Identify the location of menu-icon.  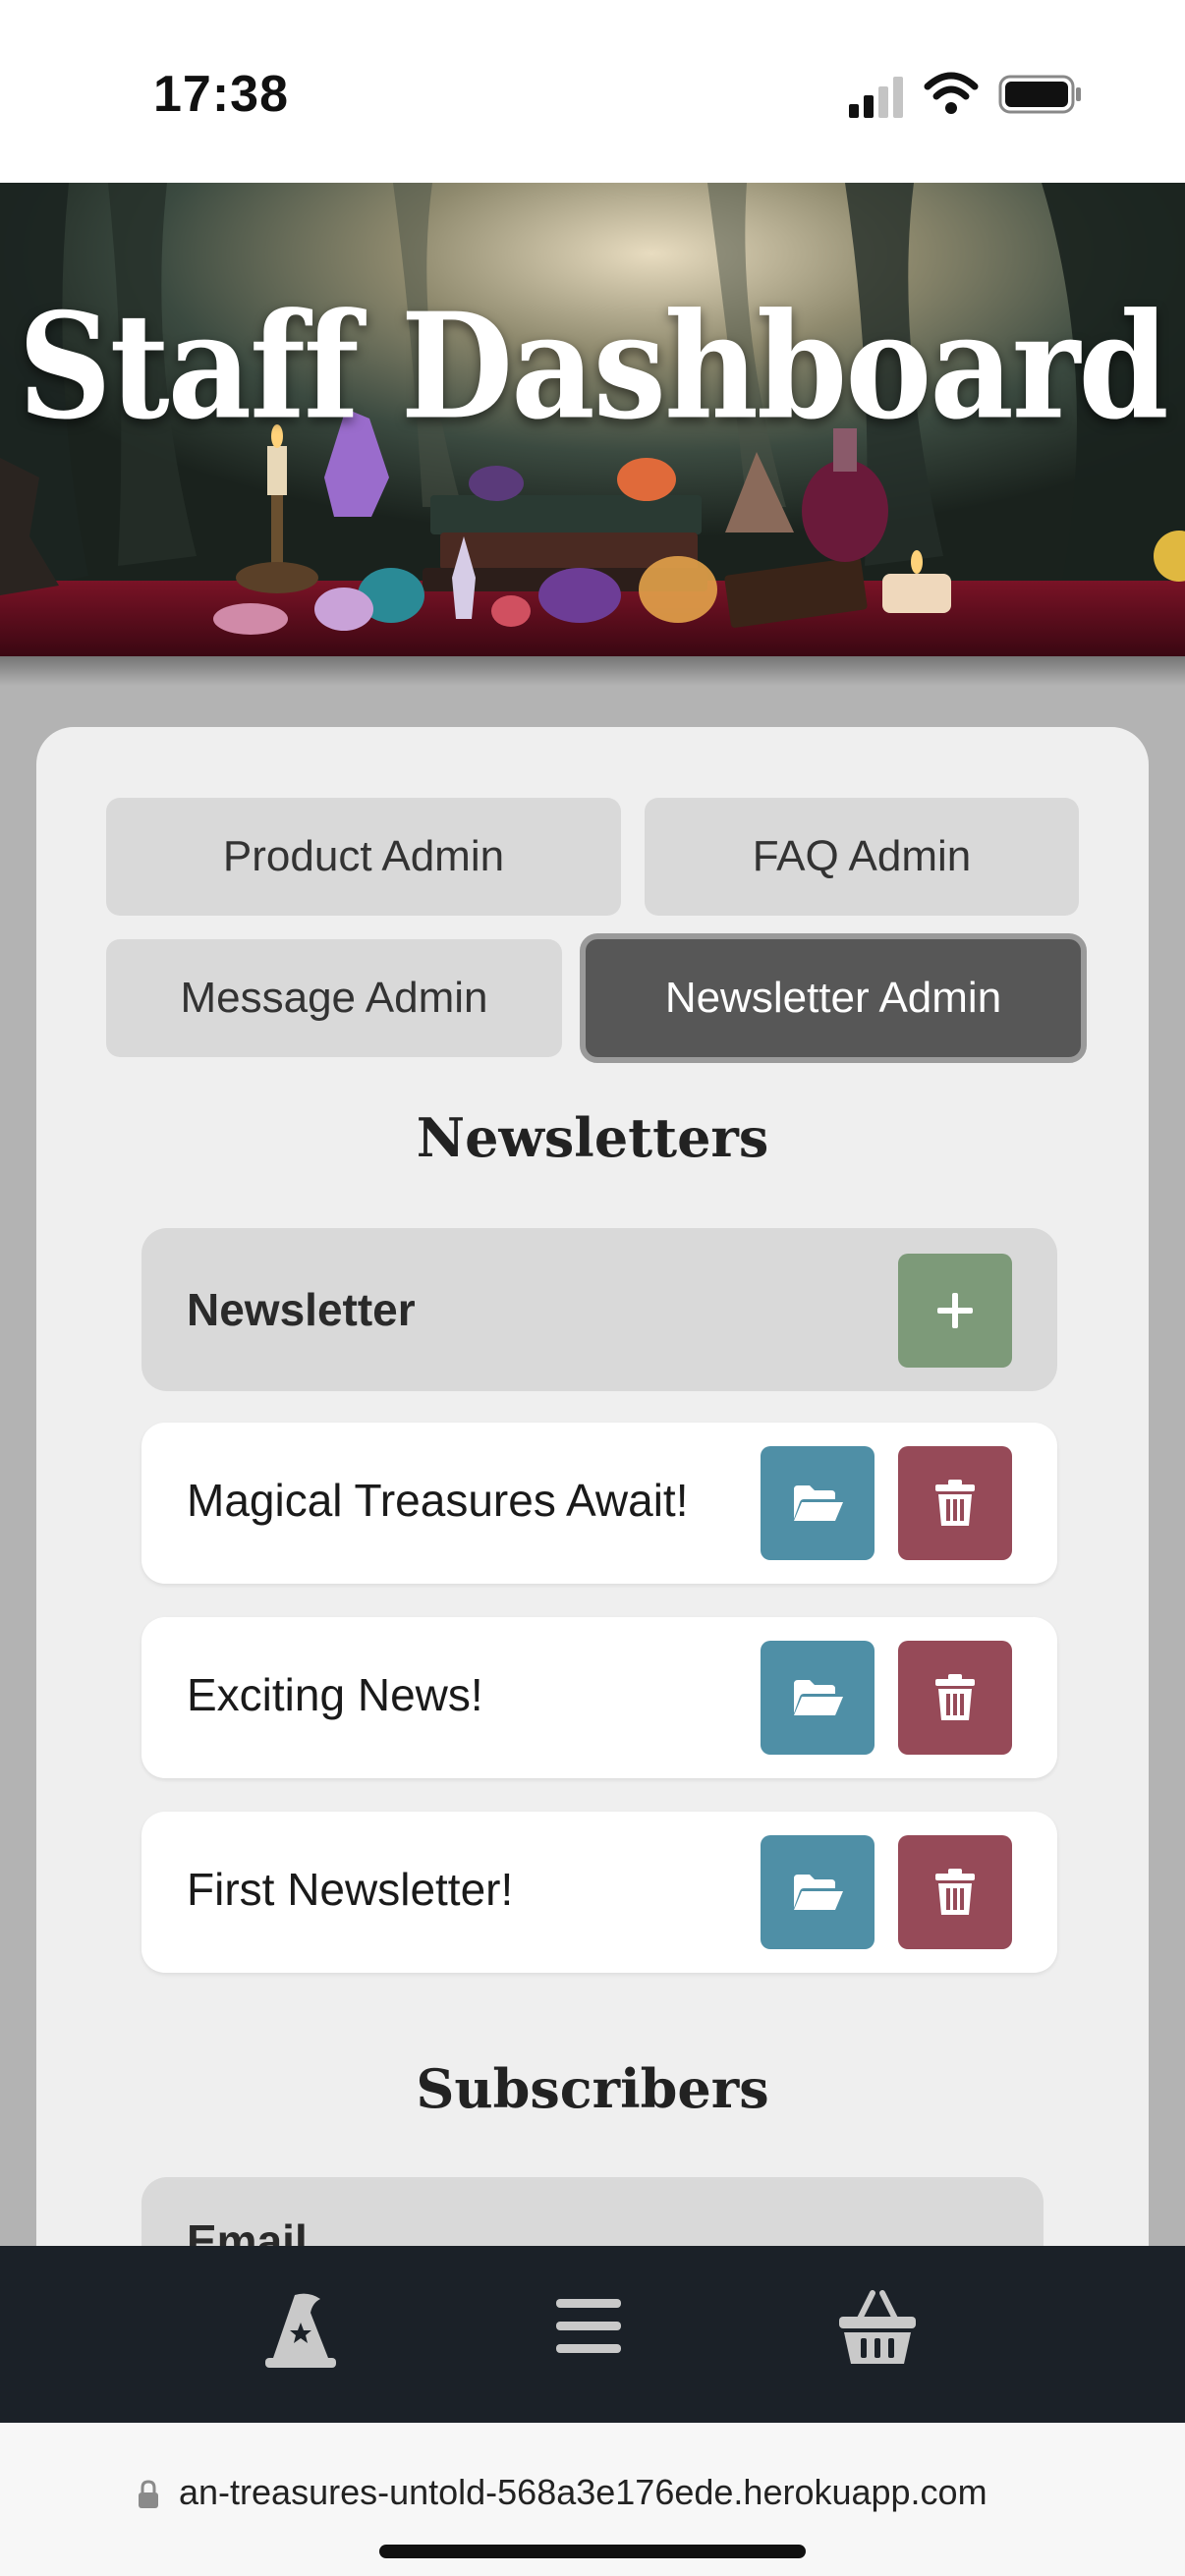
(589, 2326).